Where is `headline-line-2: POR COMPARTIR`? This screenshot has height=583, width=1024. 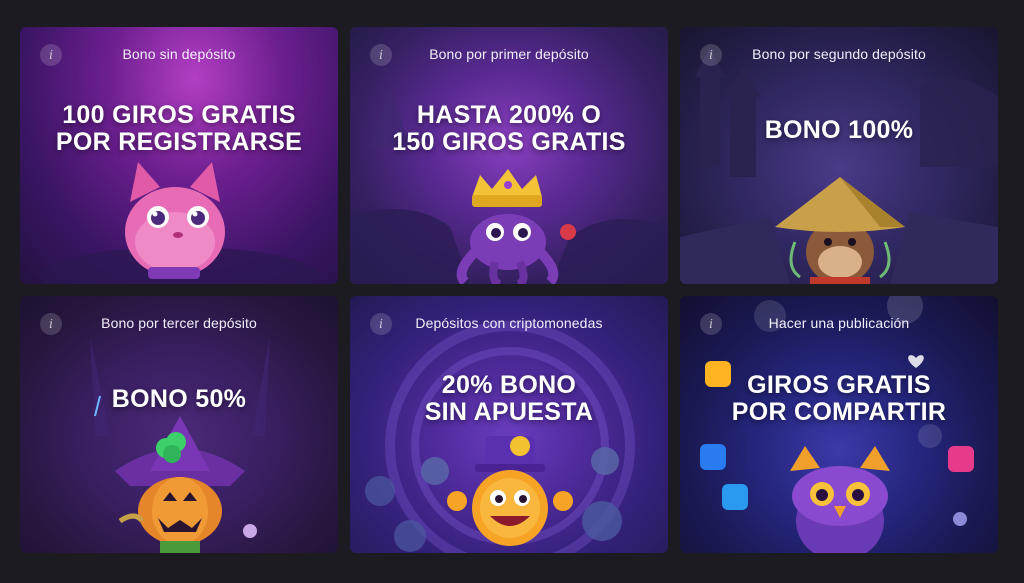 headline-line-2: POR COMPARTIR is located at coordinates (839, 412).